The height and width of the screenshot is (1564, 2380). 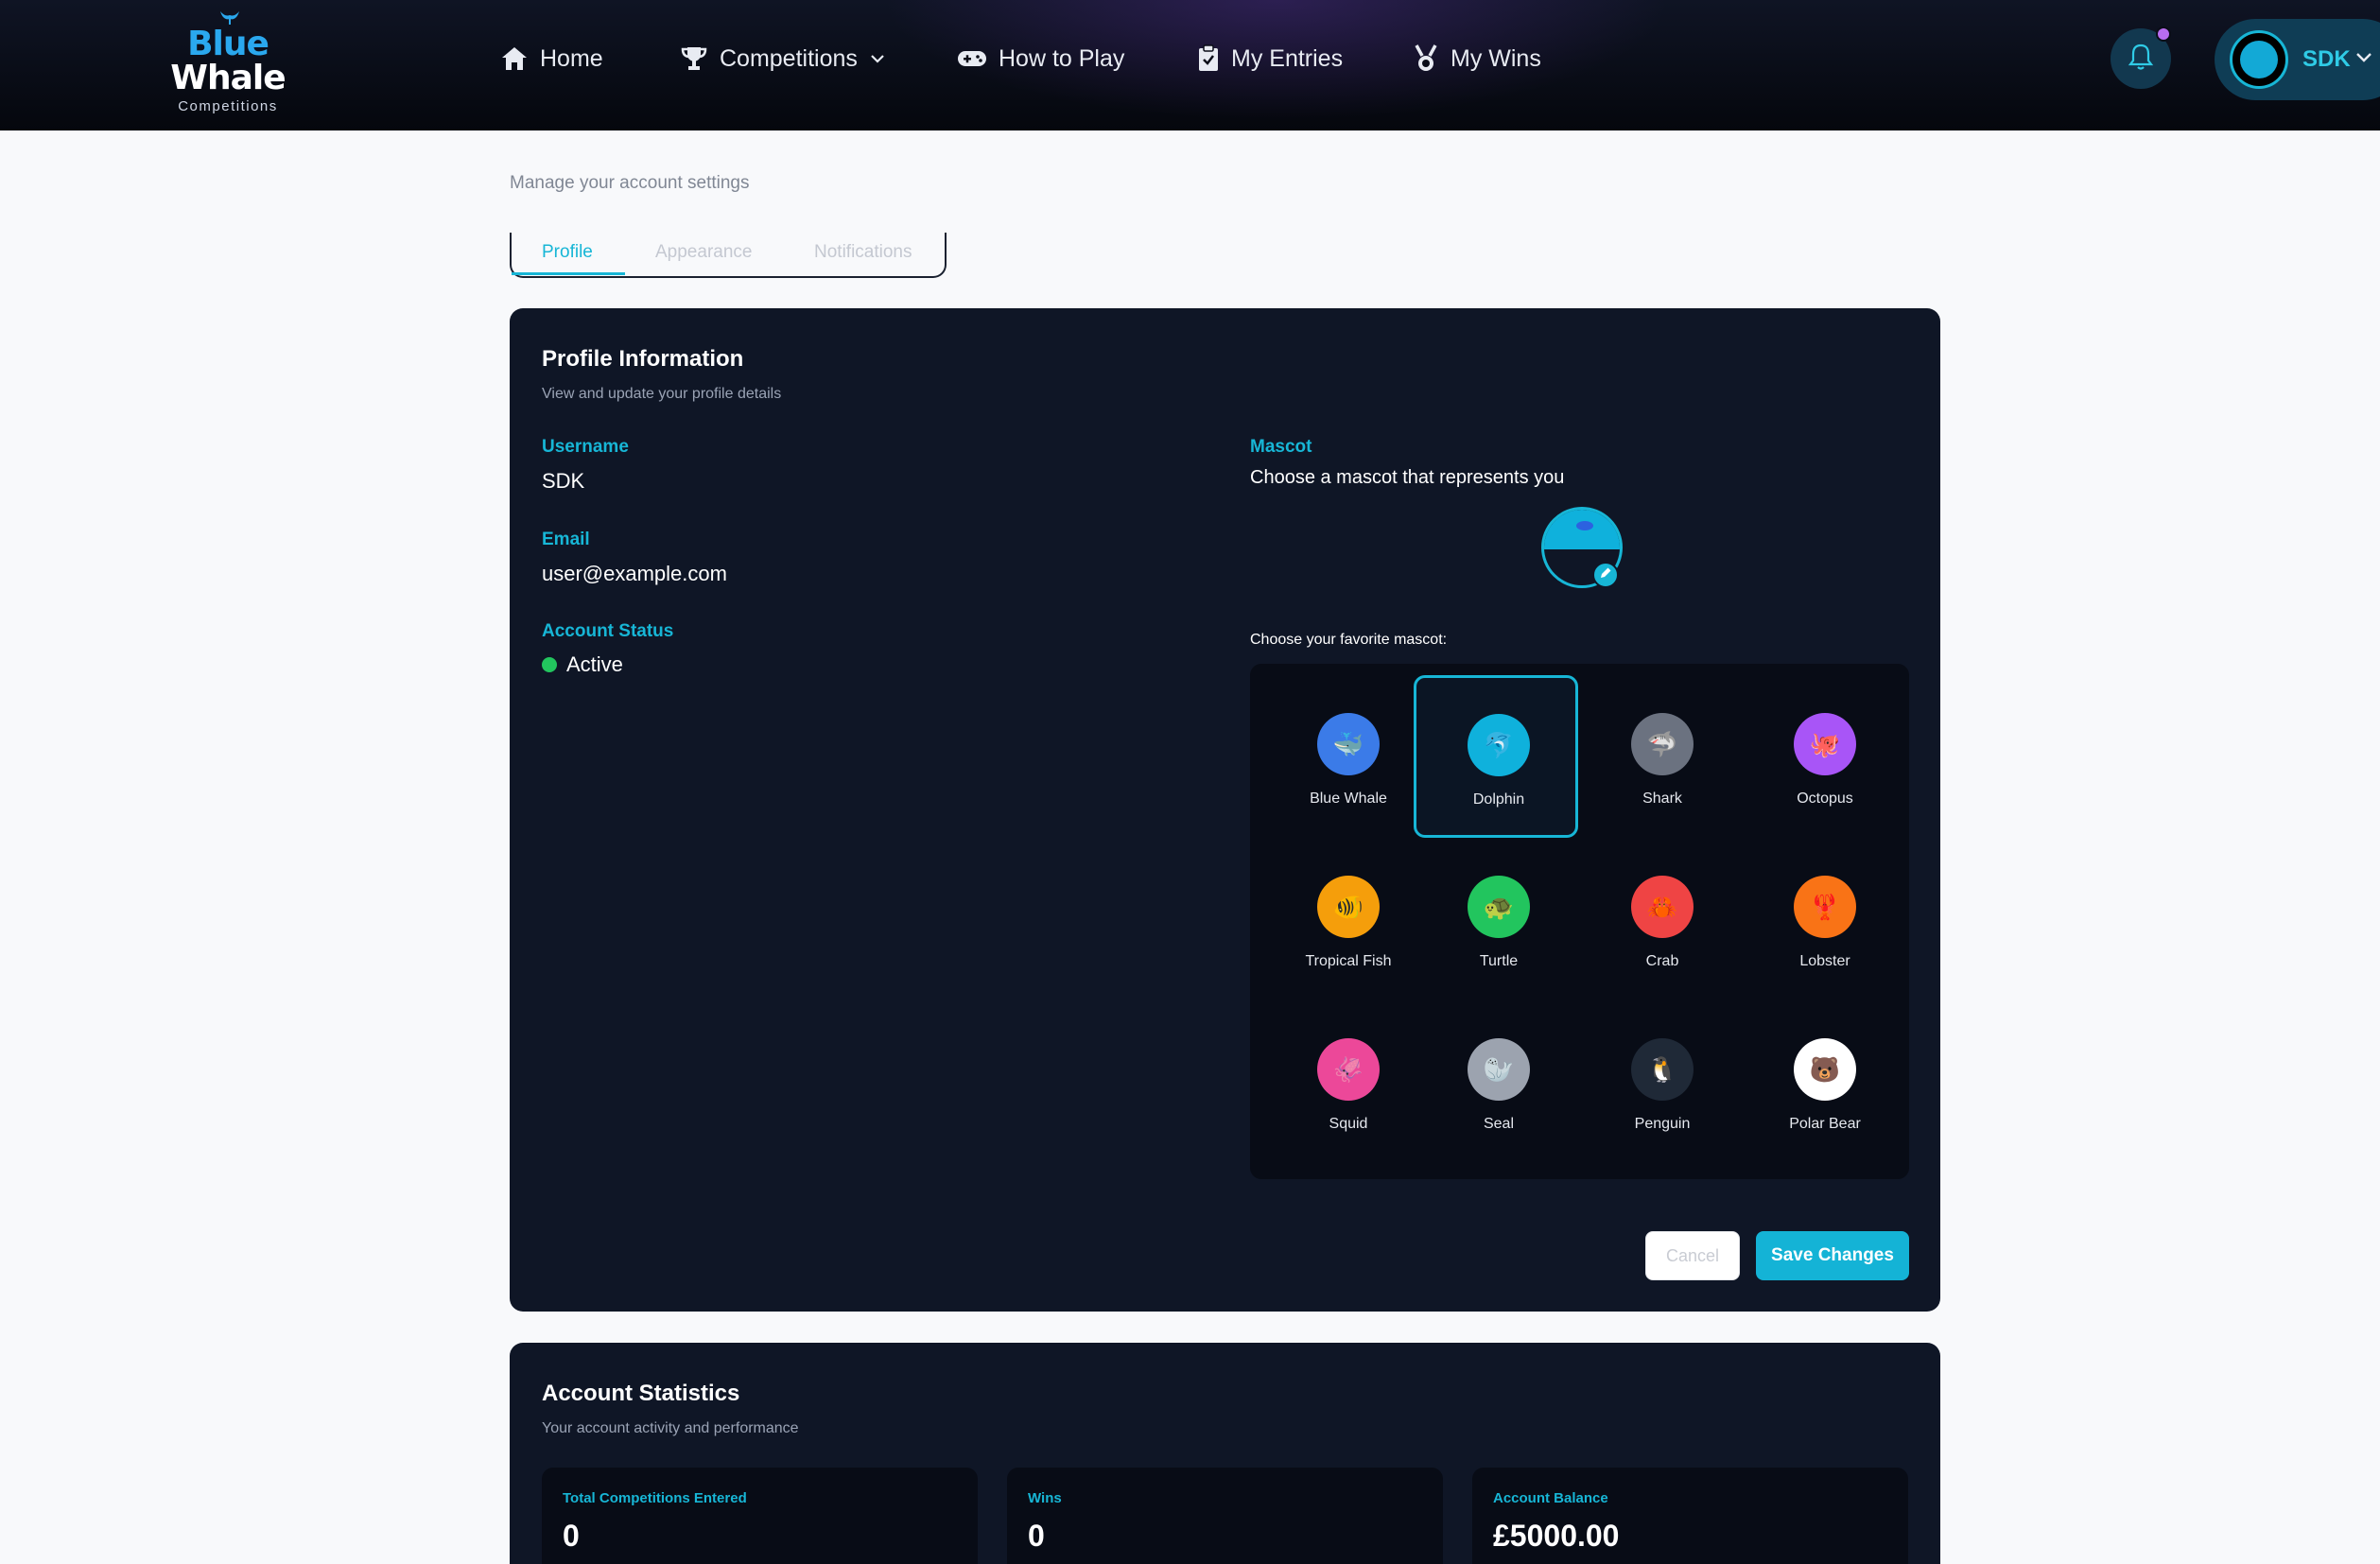 I want to click on nav-competitions: Competitions, so click(x=783, y=59).